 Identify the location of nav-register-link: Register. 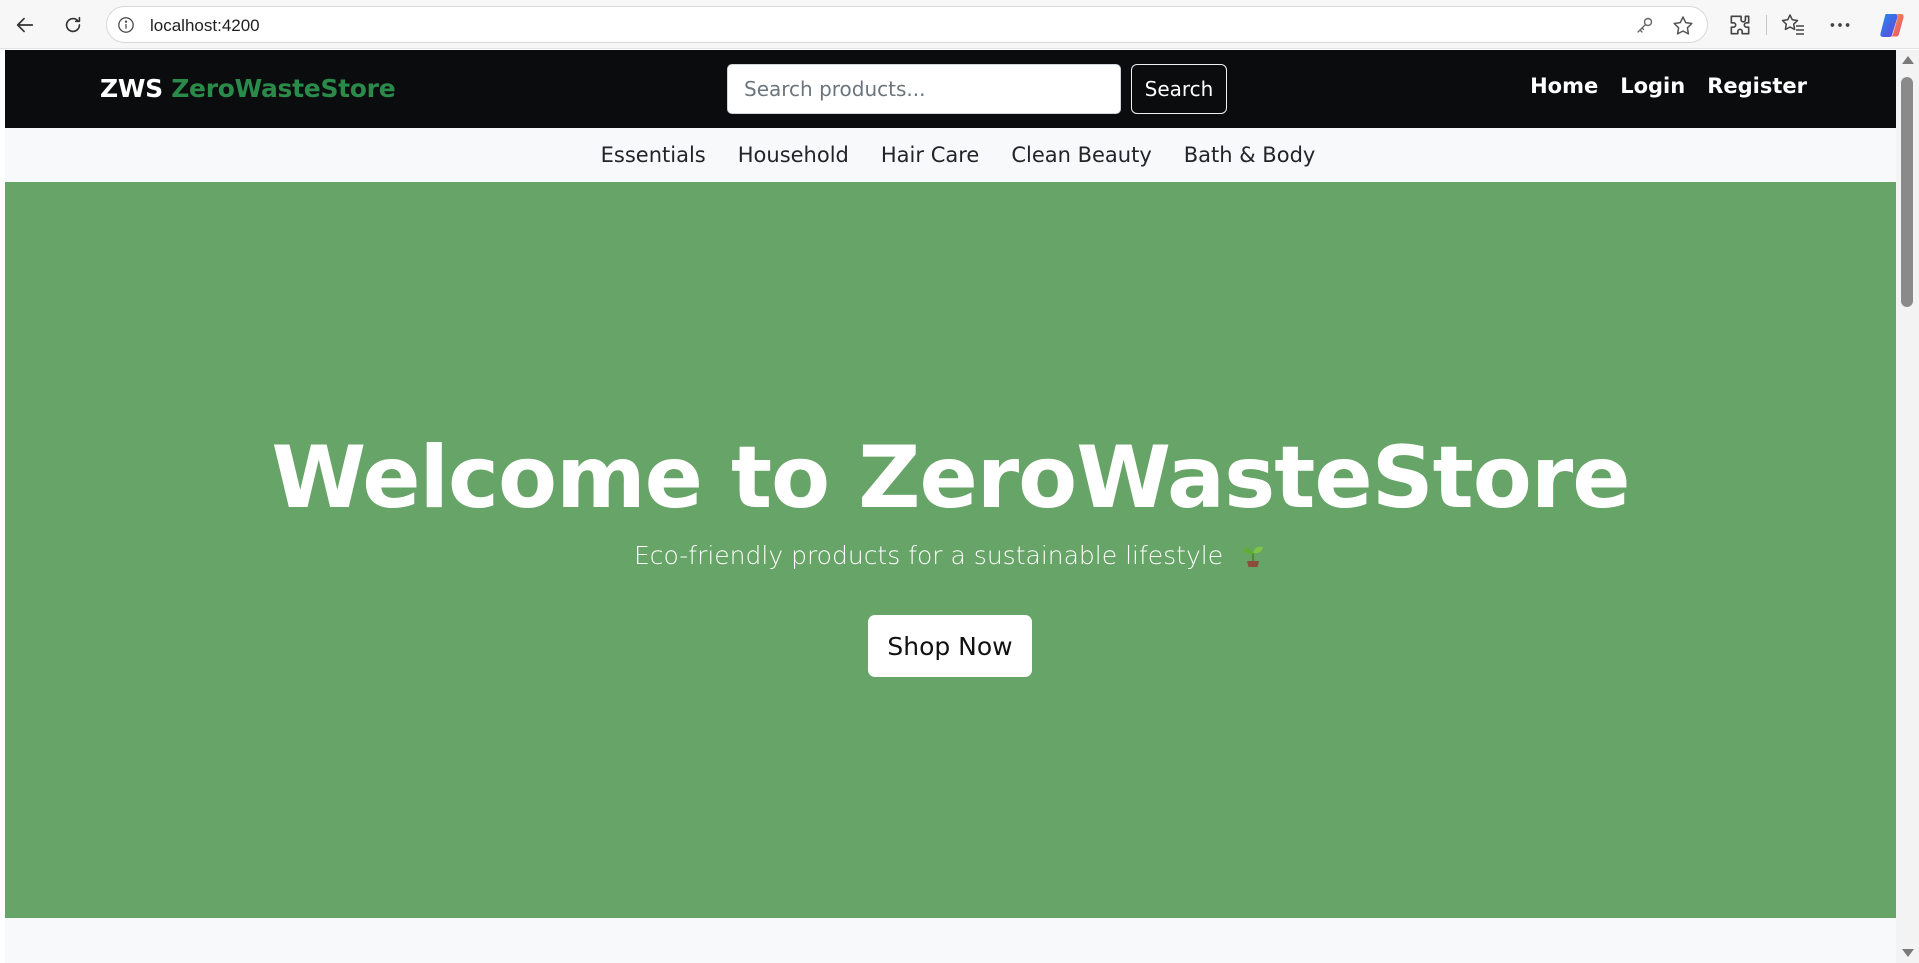
(1757, 86).